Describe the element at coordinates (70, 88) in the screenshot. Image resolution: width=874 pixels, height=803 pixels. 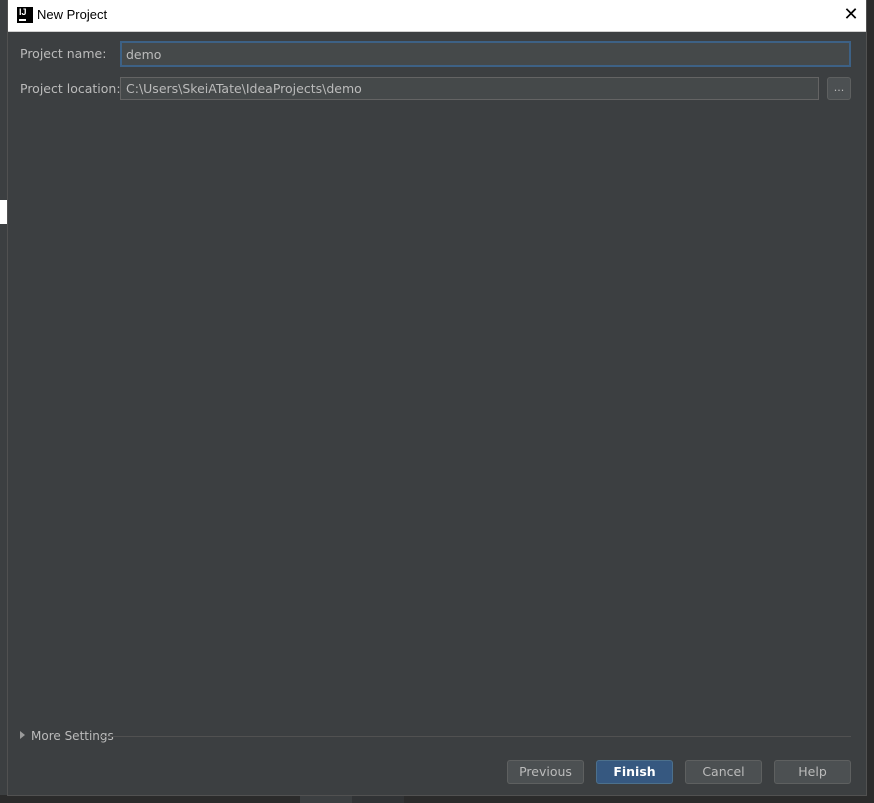
I see `project-location-label: Project location:` at that location.